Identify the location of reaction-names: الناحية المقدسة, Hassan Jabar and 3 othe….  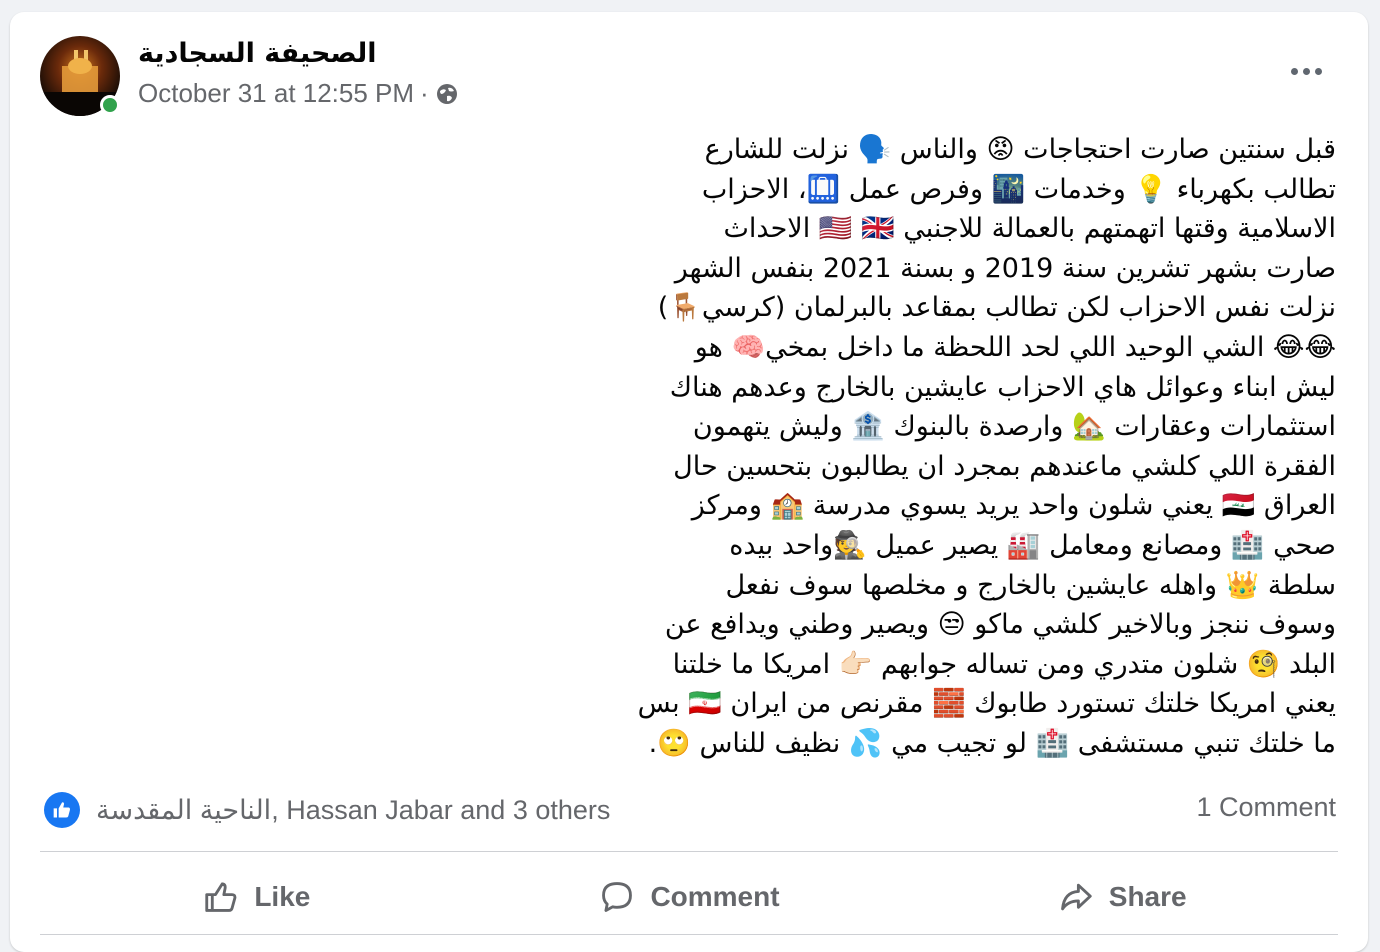
(353, 810).